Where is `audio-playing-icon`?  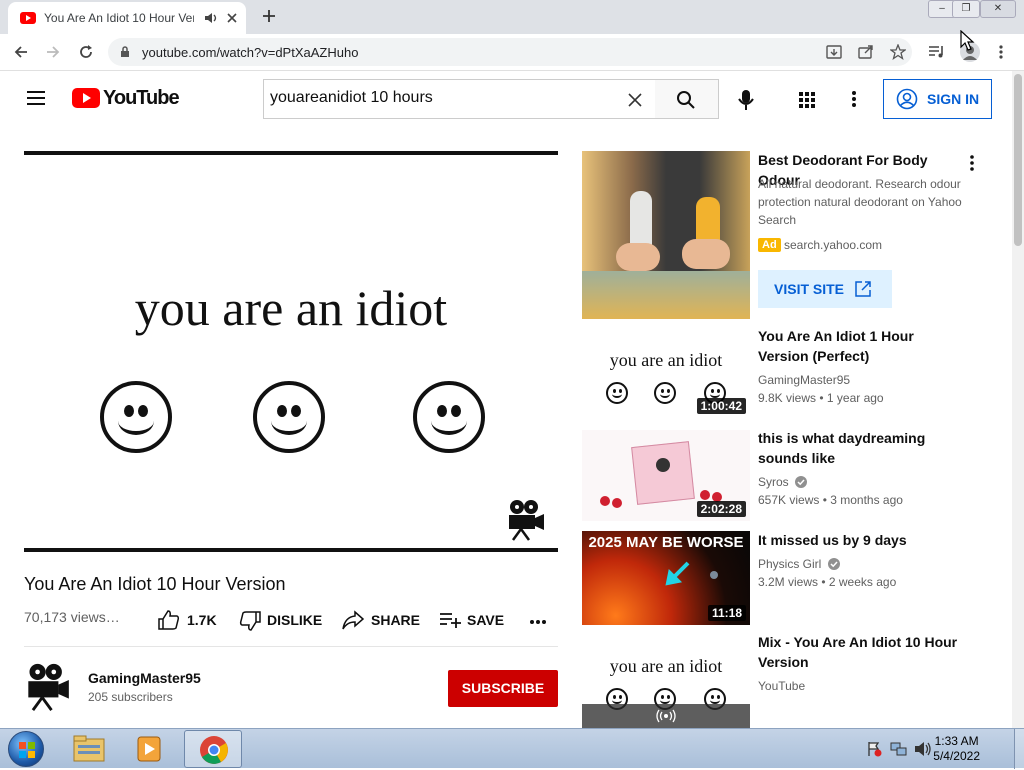
audio-playing-icon is located at coordinates (211, 18).